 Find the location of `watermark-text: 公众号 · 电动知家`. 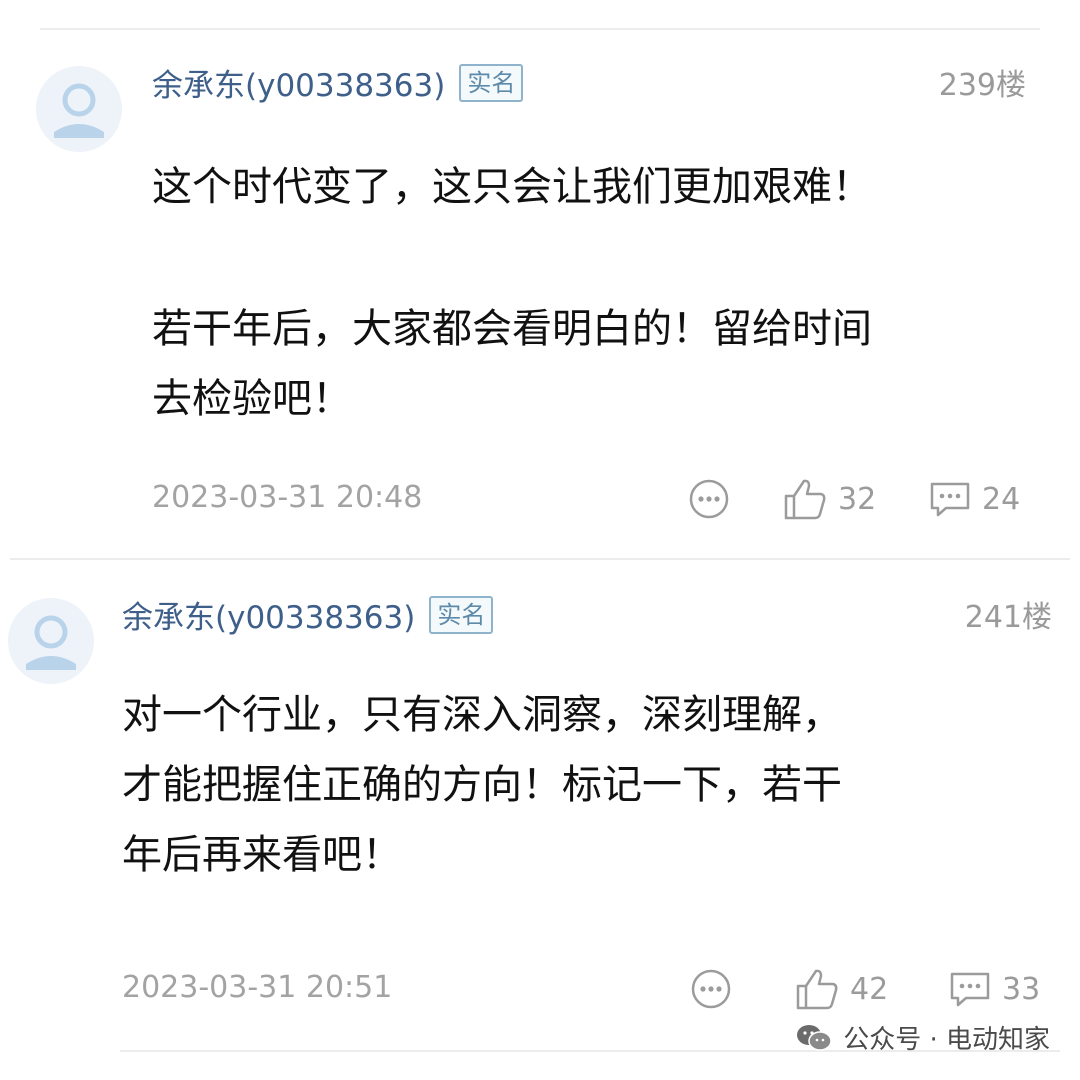

watermark-text: 公众号 · 电动知家 is located at coordinates (946, 1040).